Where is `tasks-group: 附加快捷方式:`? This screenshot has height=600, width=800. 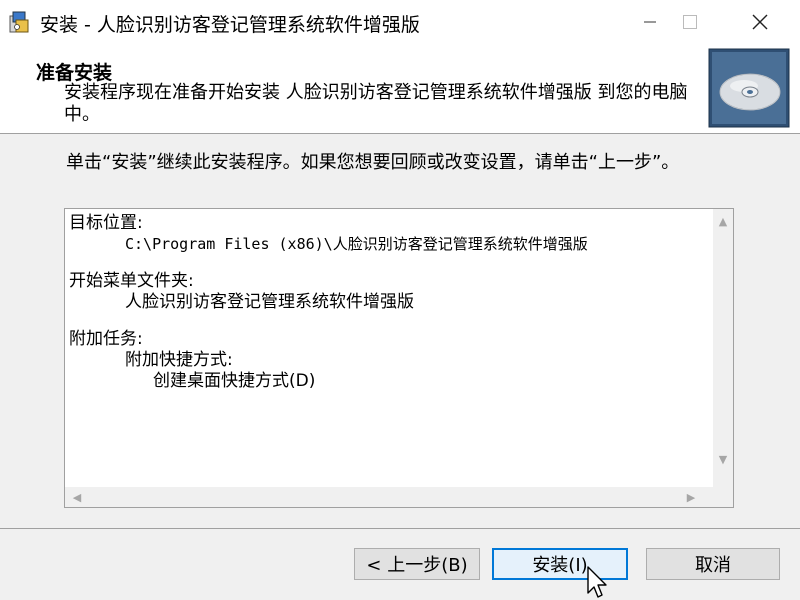
tasks-group: 附加快捷方式: is located at coordinates (179, 360).